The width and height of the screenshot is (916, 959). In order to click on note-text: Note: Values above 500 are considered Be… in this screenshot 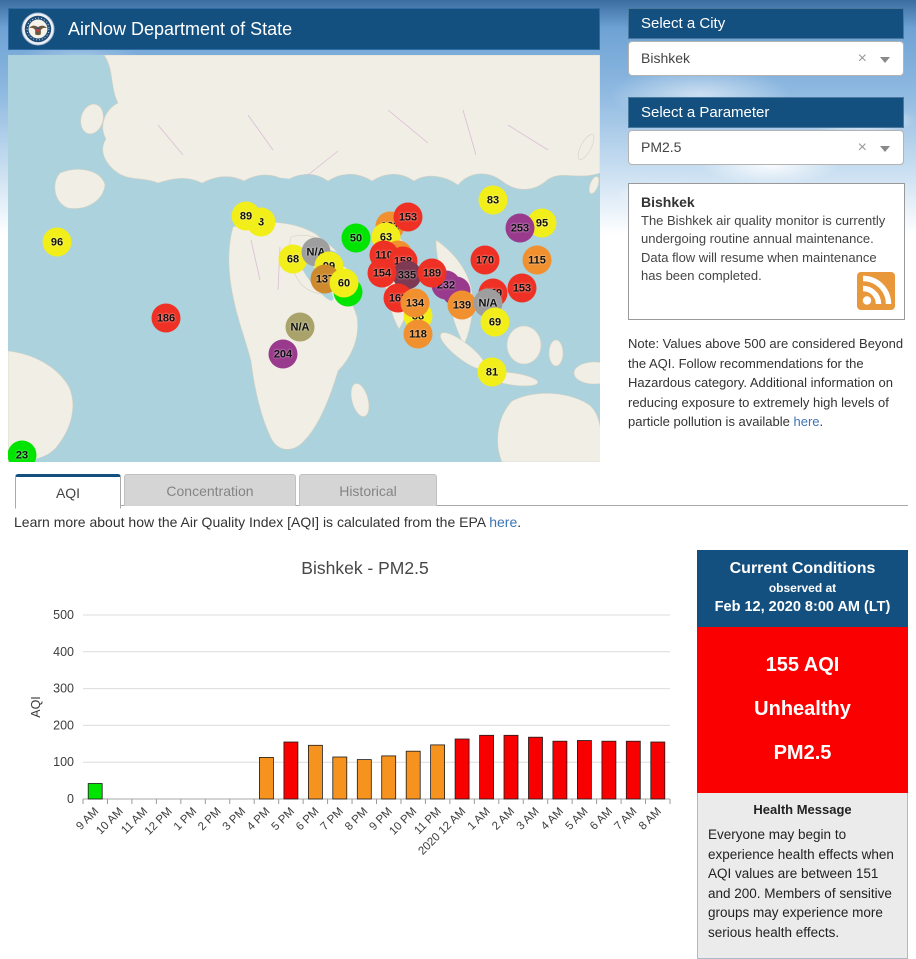, I will do `click(766, 382)`.